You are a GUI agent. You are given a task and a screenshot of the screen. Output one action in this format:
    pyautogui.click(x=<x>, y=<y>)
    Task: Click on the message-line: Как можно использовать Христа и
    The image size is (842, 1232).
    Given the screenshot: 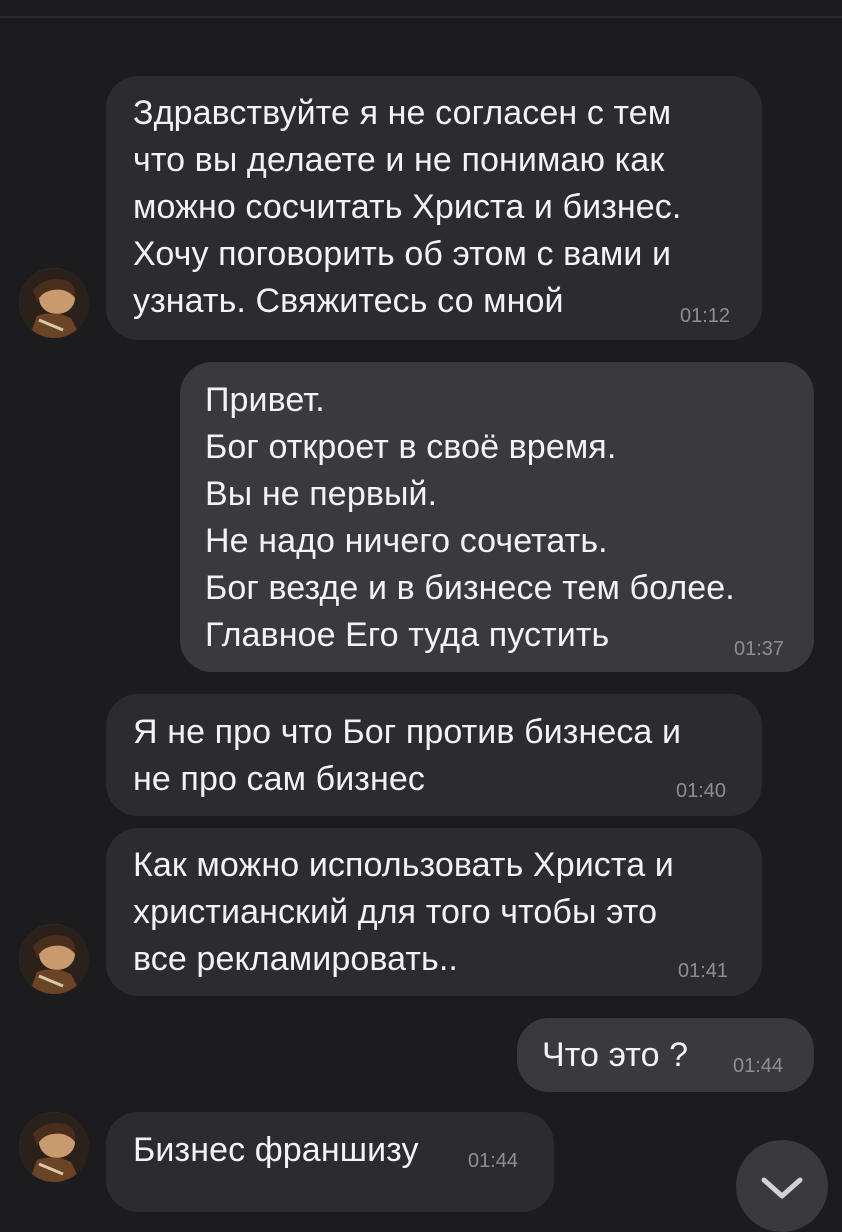 What is the action you would take?
    pyautogui.click(x=403, y=865)
    